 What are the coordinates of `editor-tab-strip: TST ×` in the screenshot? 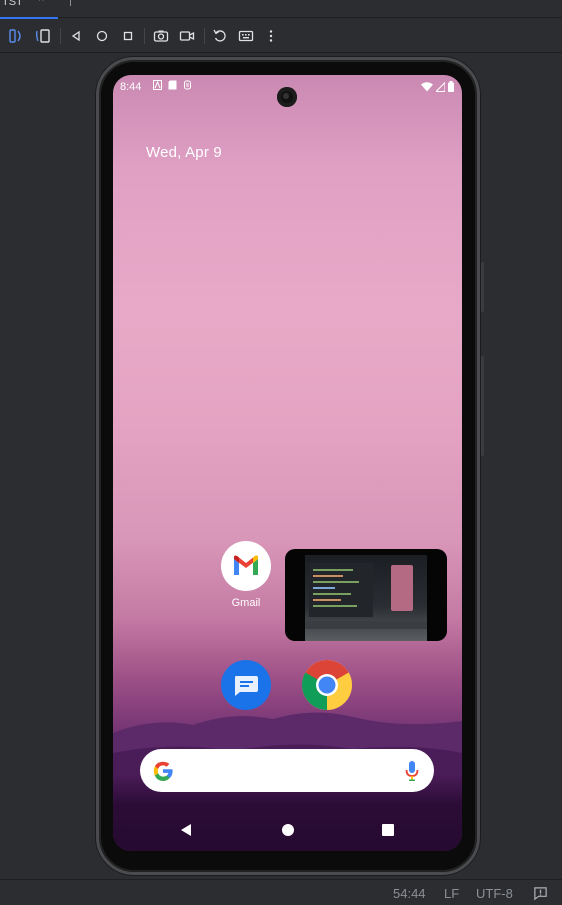 It's located at (281, 9).